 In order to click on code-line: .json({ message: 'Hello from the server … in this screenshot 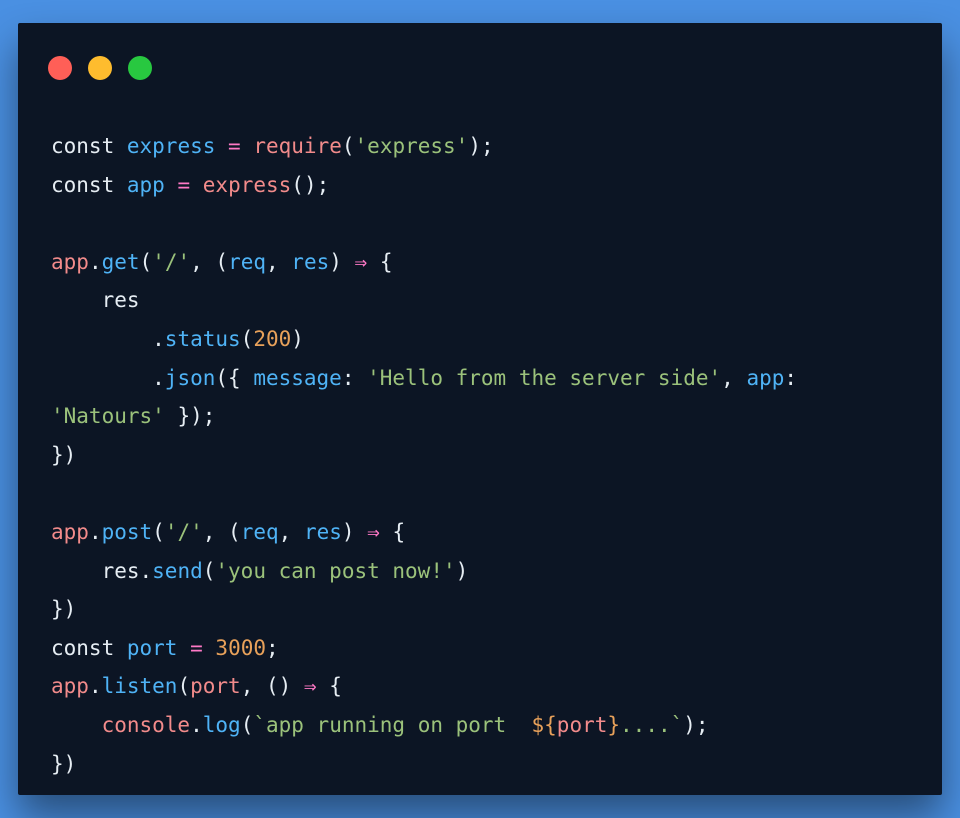, I will do `click(424, 378)`.